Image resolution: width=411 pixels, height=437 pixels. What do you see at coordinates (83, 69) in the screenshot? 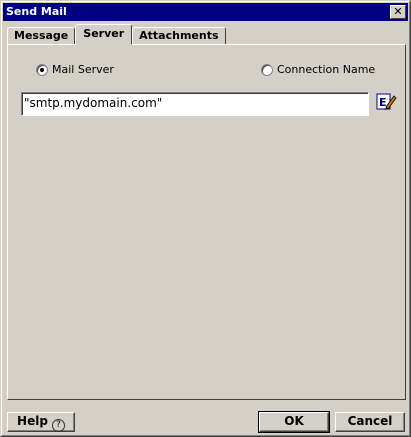
I see `mail-server-label: Mail Server` at bounding box center [83, 69].